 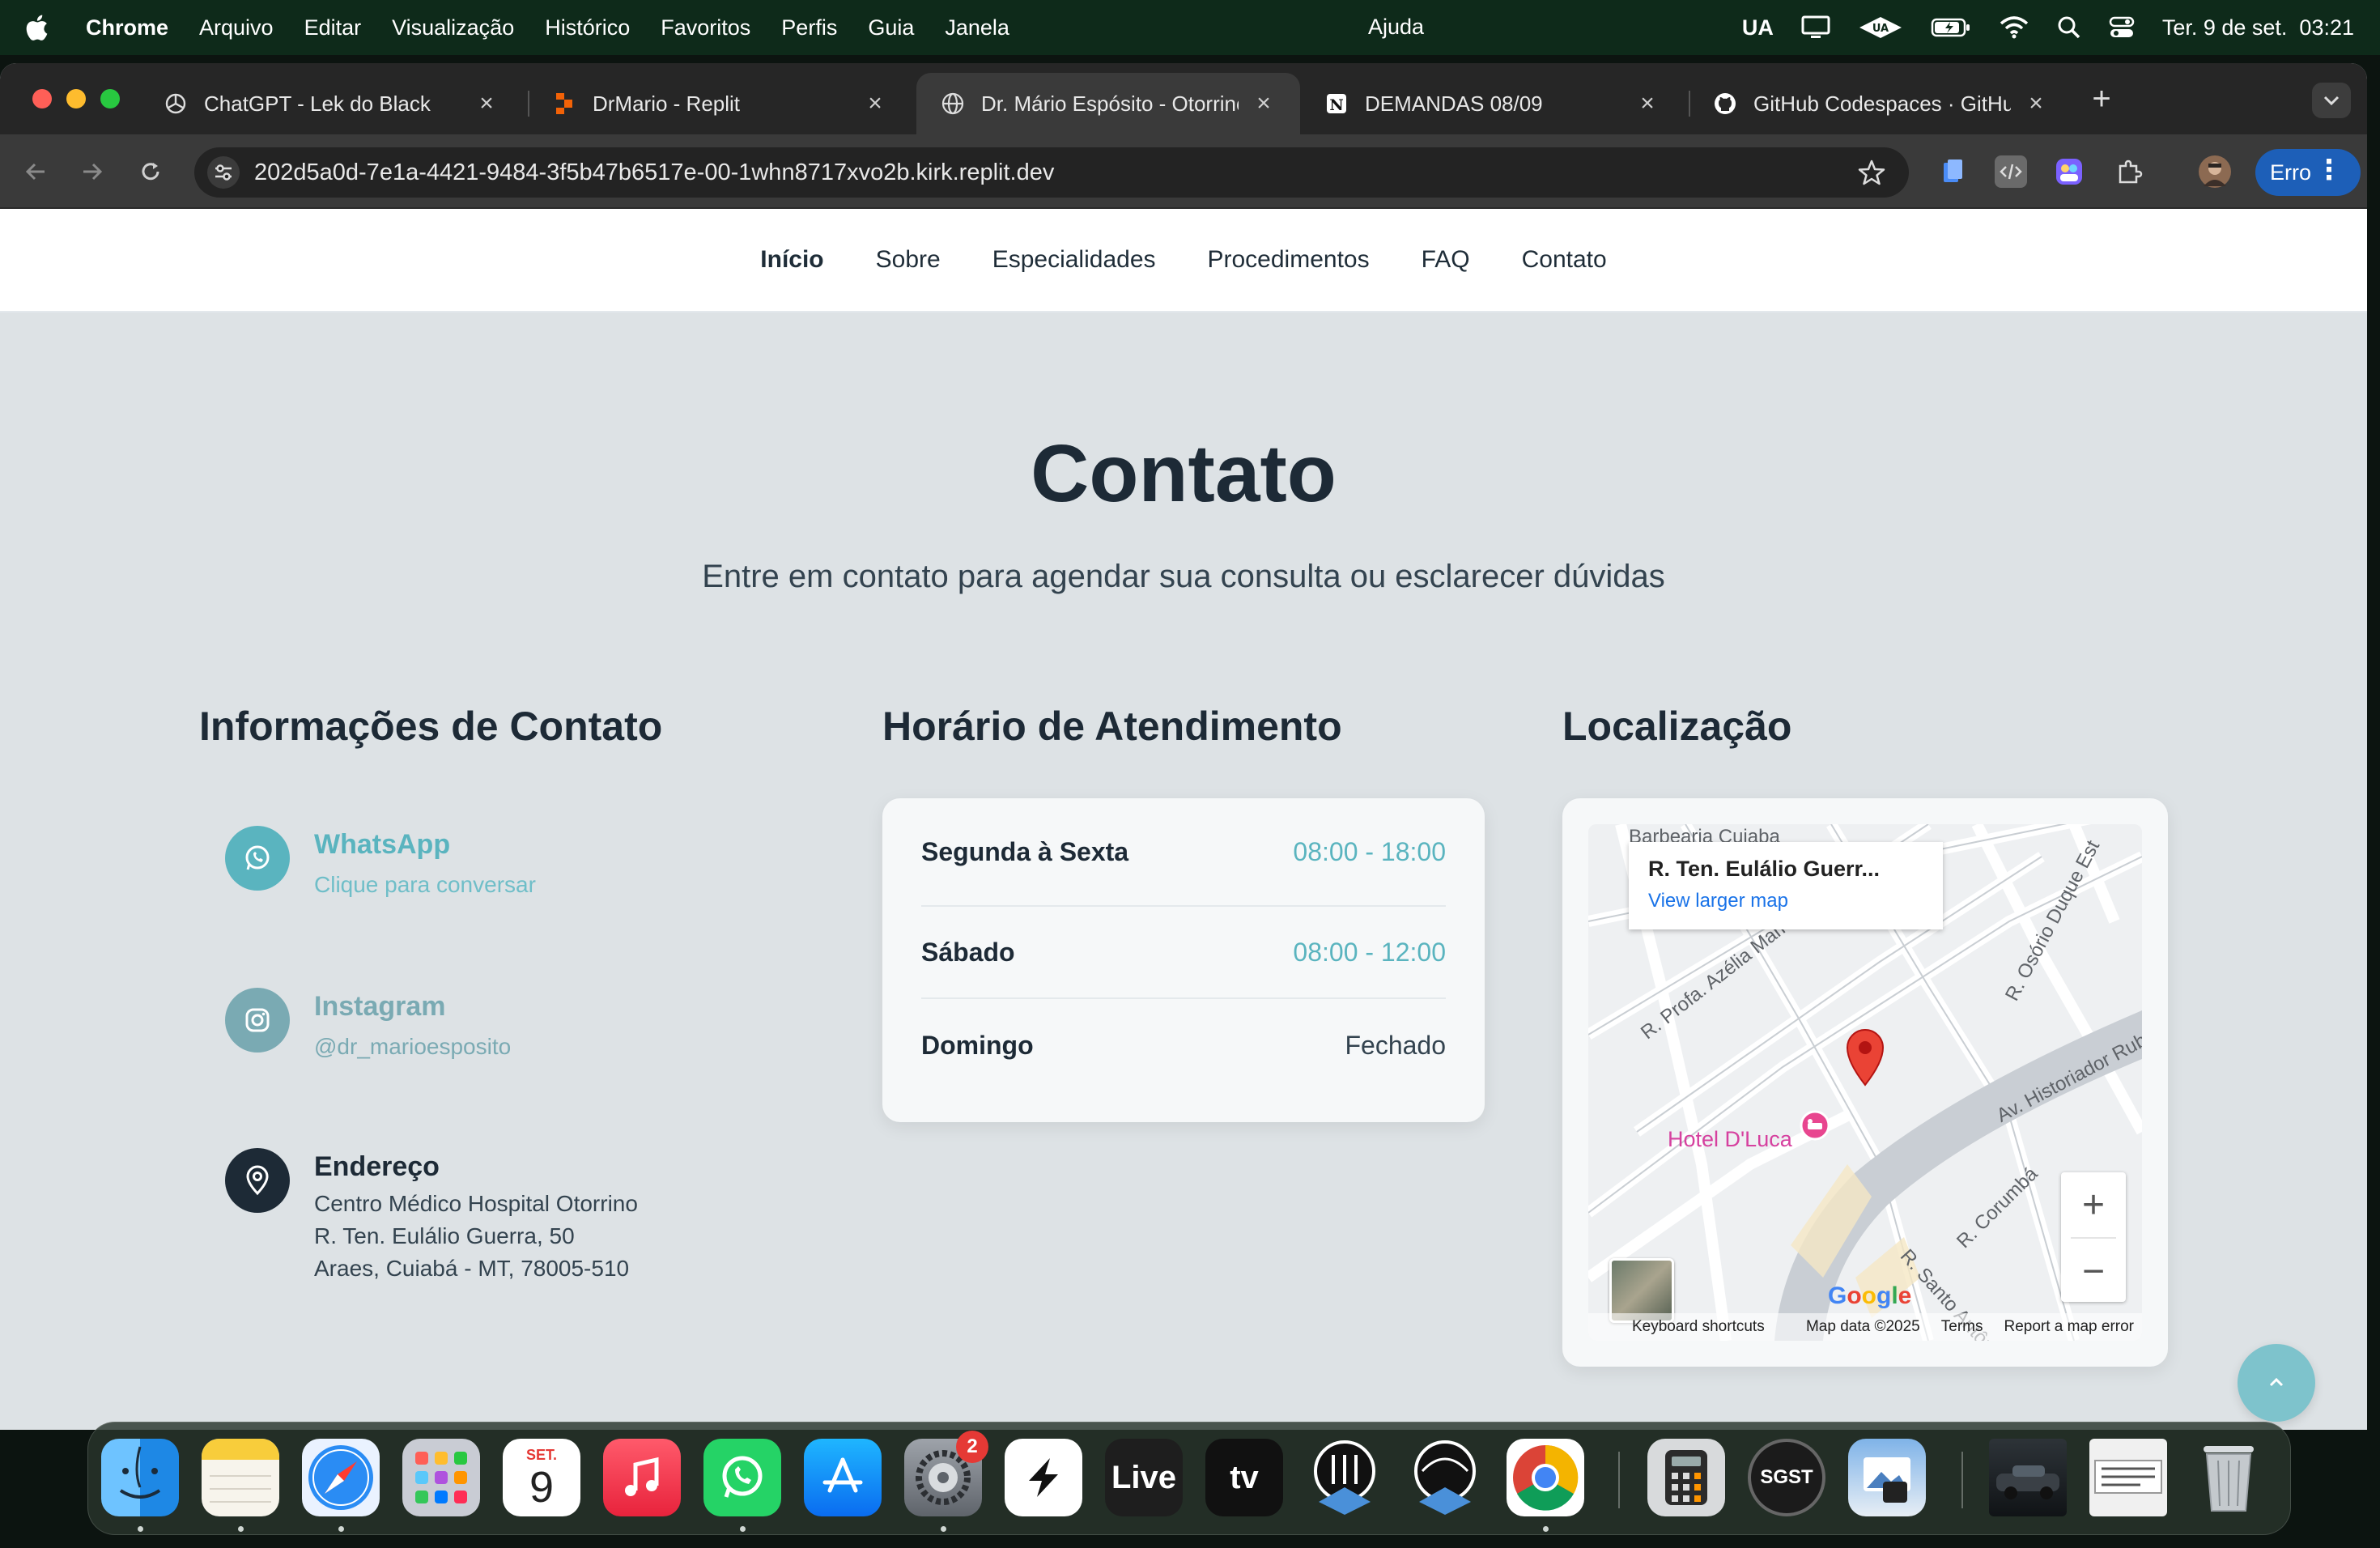 What do you see at coordinates (2014, 27) in the screenshot?
I see `wifi-icon` at bounding box center [2014, 27].